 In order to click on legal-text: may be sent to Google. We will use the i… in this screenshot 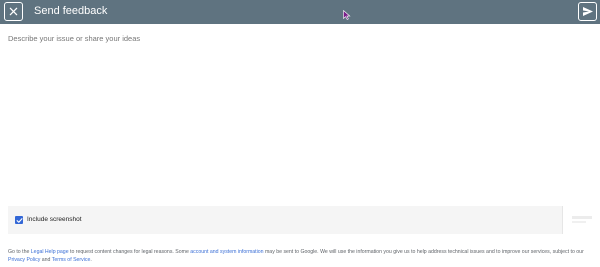, I will do `click(423, 252)`.